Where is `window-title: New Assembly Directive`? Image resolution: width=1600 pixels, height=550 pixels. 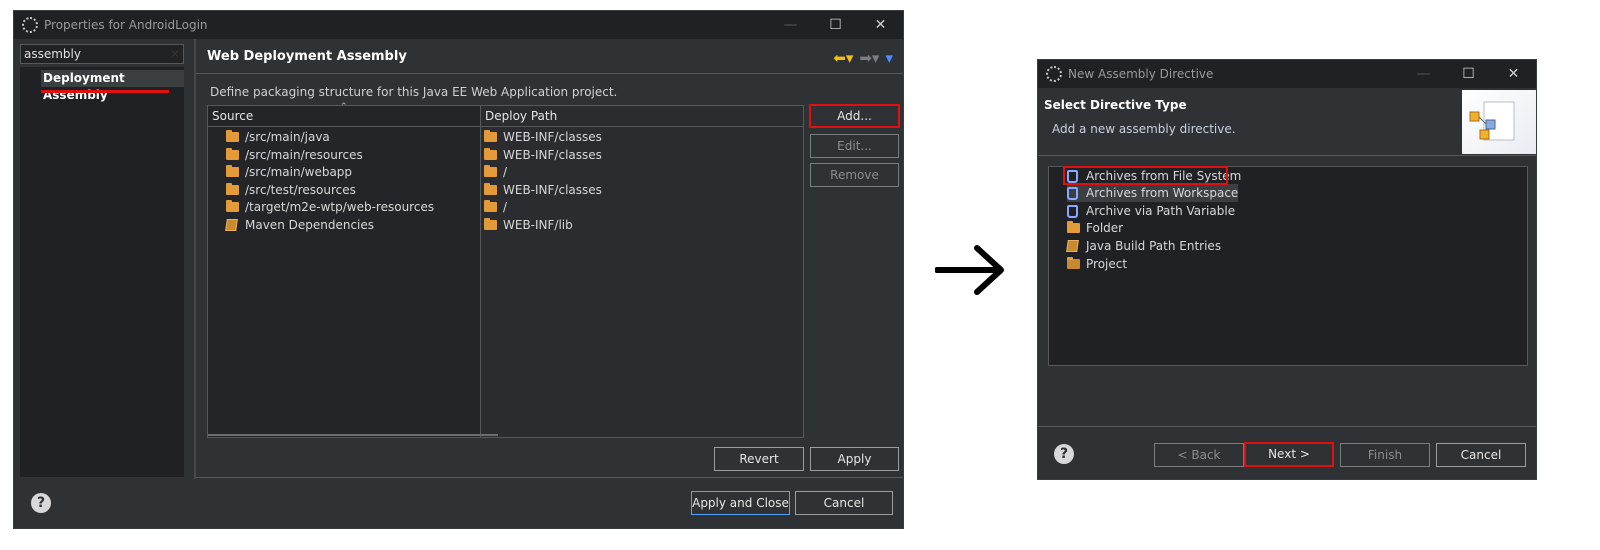 window-title: New Assembly Directive is located at coordinates (1141, 74).